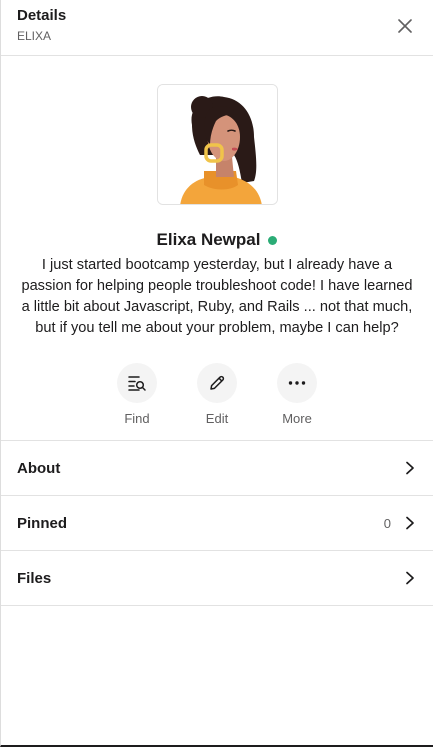  Describe the element at coordinates (217, 28) in the screenshot. I see `panel-header: Details ELIXA` at that location.